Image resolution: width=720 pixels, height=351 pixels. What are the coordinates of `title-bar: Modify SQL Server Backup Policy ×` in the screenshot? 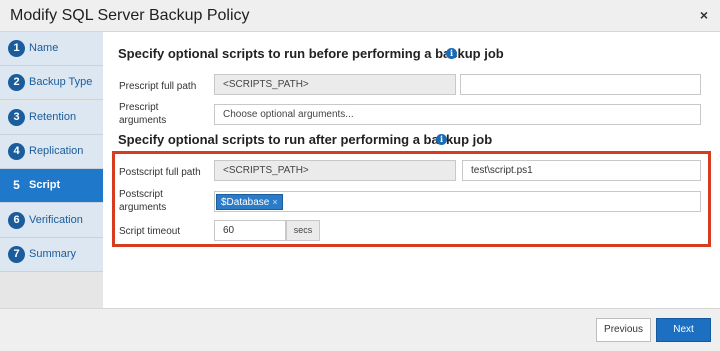 It's located at (360, 16).